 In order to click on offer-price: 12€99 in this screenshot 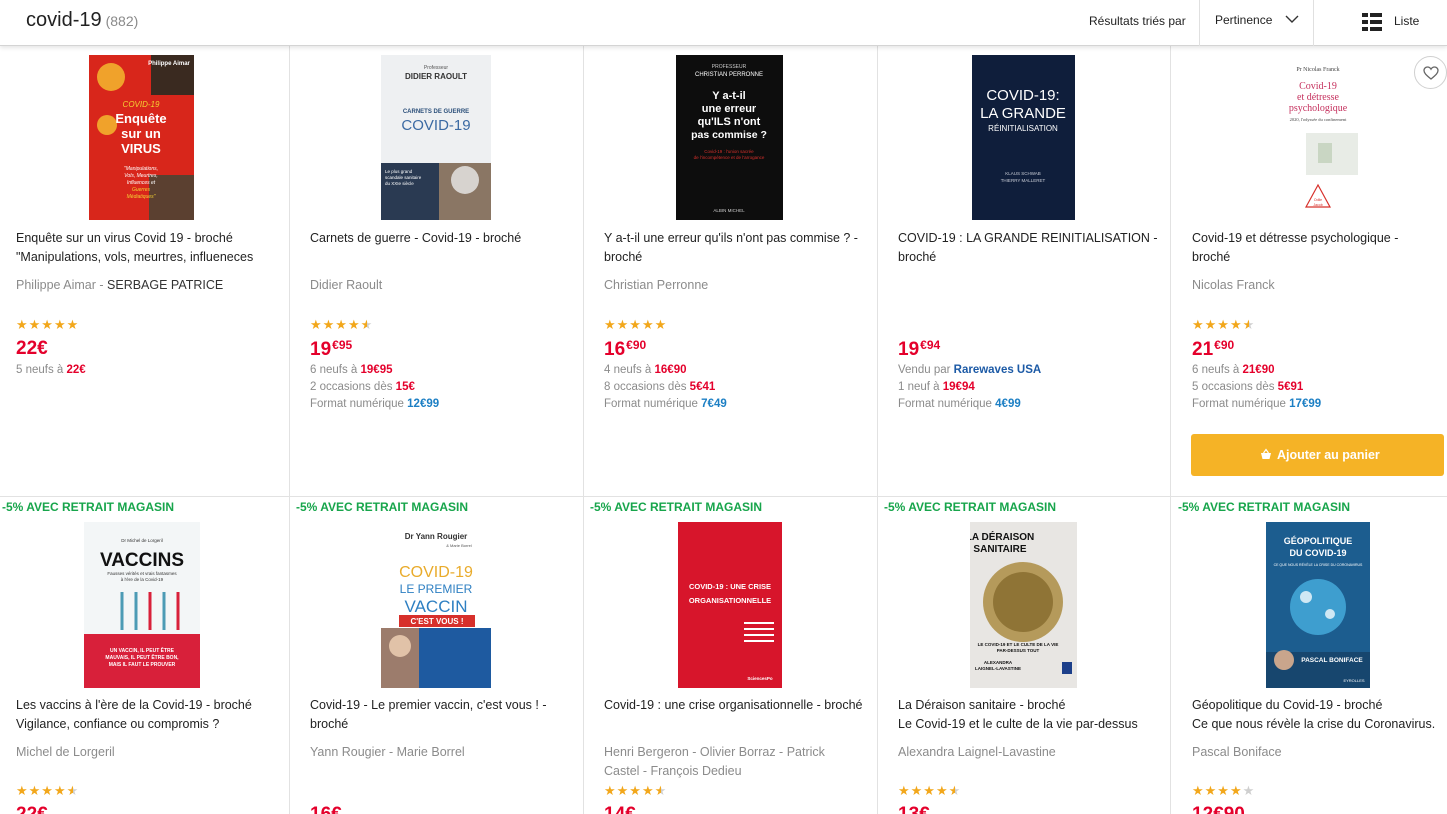, I will do `click(423, 404)`.